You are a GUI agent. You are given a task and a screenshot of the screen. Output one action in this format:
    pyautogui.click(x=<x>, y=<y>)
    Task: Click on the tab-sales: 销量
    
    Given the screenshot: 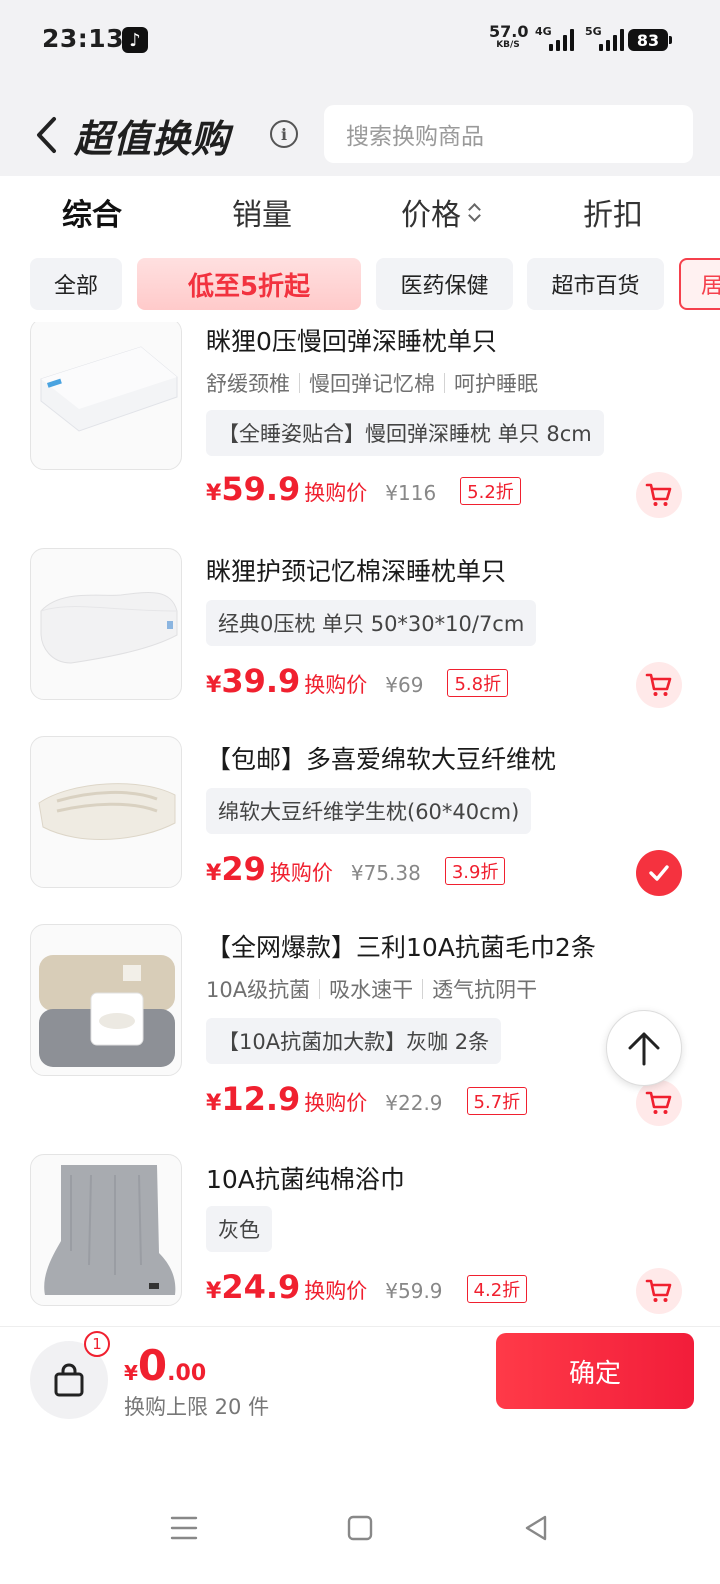 What is the action you would take?
    pyautogui.click(x=262, y=212)
    